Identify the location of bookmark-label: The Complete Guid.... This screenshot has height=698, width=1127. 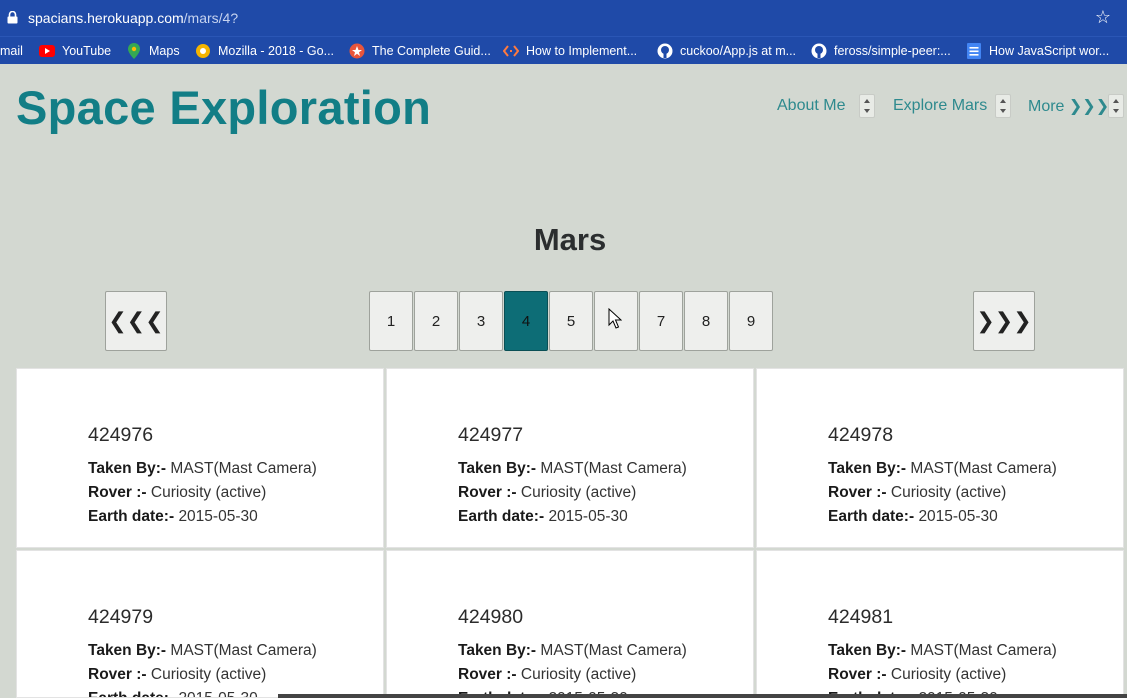
(431, 51).